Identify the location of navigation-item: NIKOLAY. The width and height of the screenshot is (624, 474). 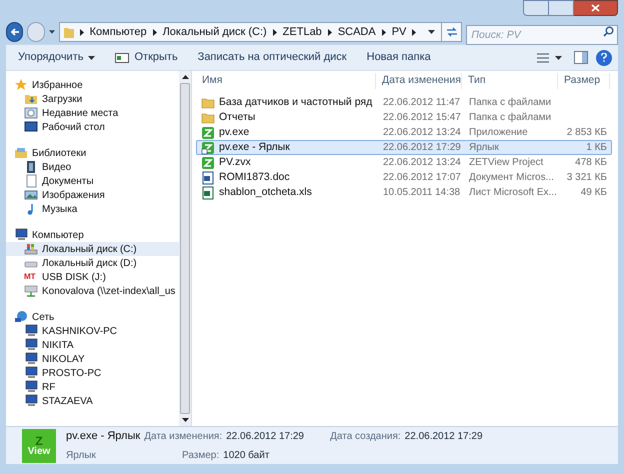
(92, 359).